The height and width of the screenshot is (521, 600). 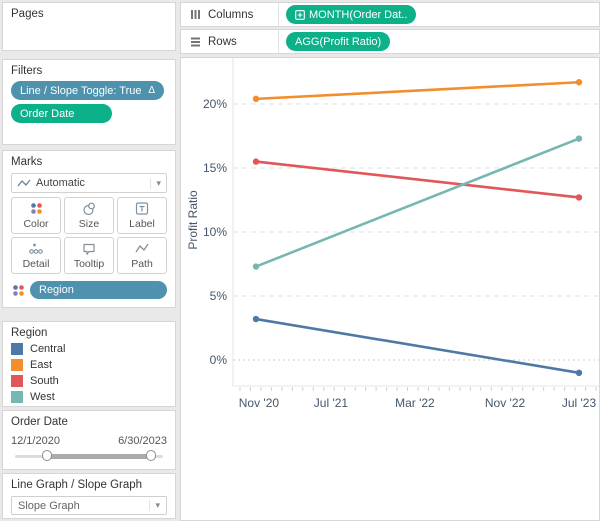 I want to click on y-tick-label: 20%, so click(x=215, y=104).